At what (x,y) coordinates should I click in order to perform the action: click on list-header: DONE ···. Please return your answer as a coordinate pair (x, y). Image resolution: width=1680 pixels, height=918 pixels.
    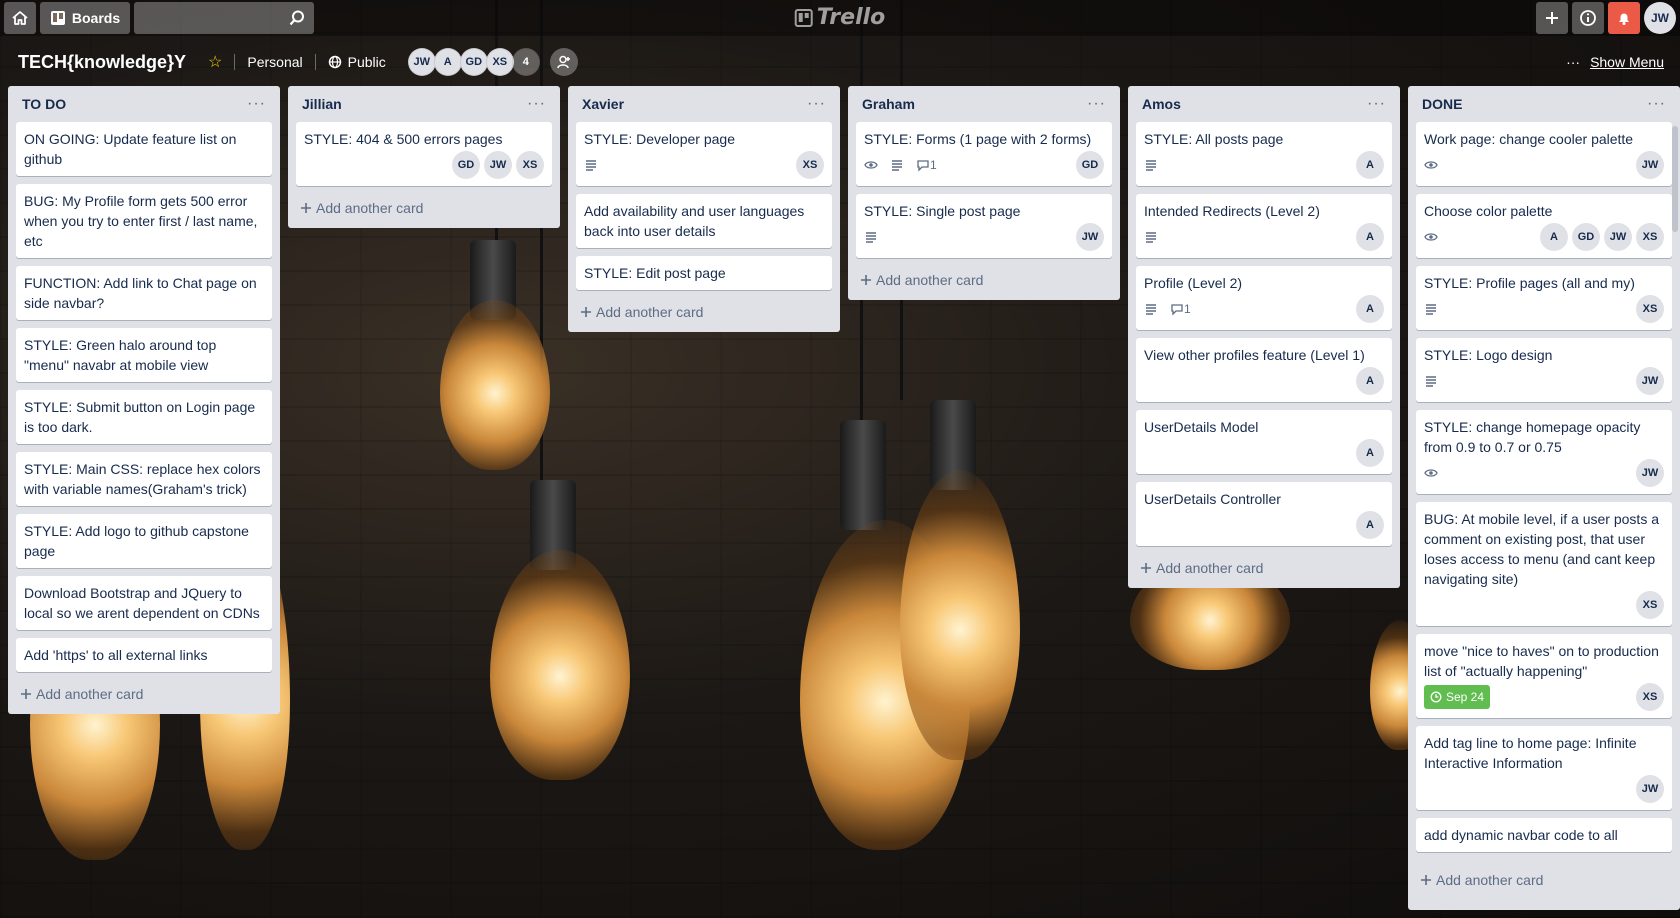
    Looking at the image, I should click on (1544, 104).